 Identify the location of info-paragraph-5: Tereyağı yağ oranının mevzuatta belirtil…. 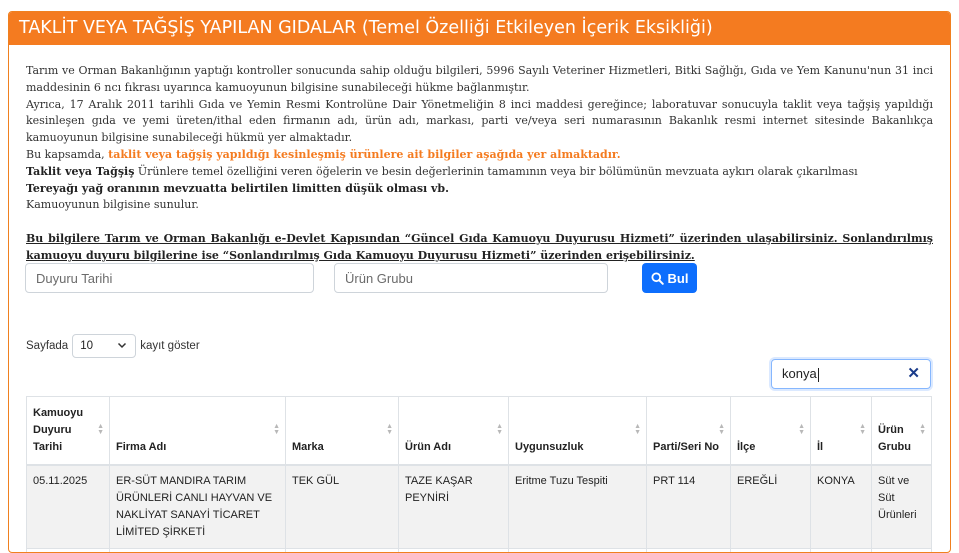
(479, 189).